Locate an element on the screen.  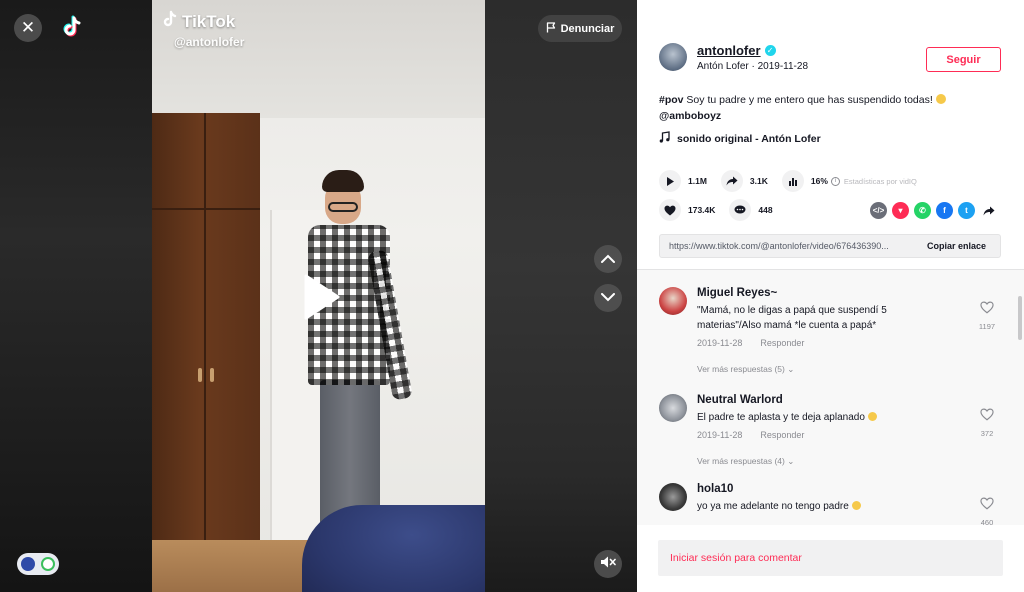
engagement-percent: 16% is located at coordinates (819, 181).